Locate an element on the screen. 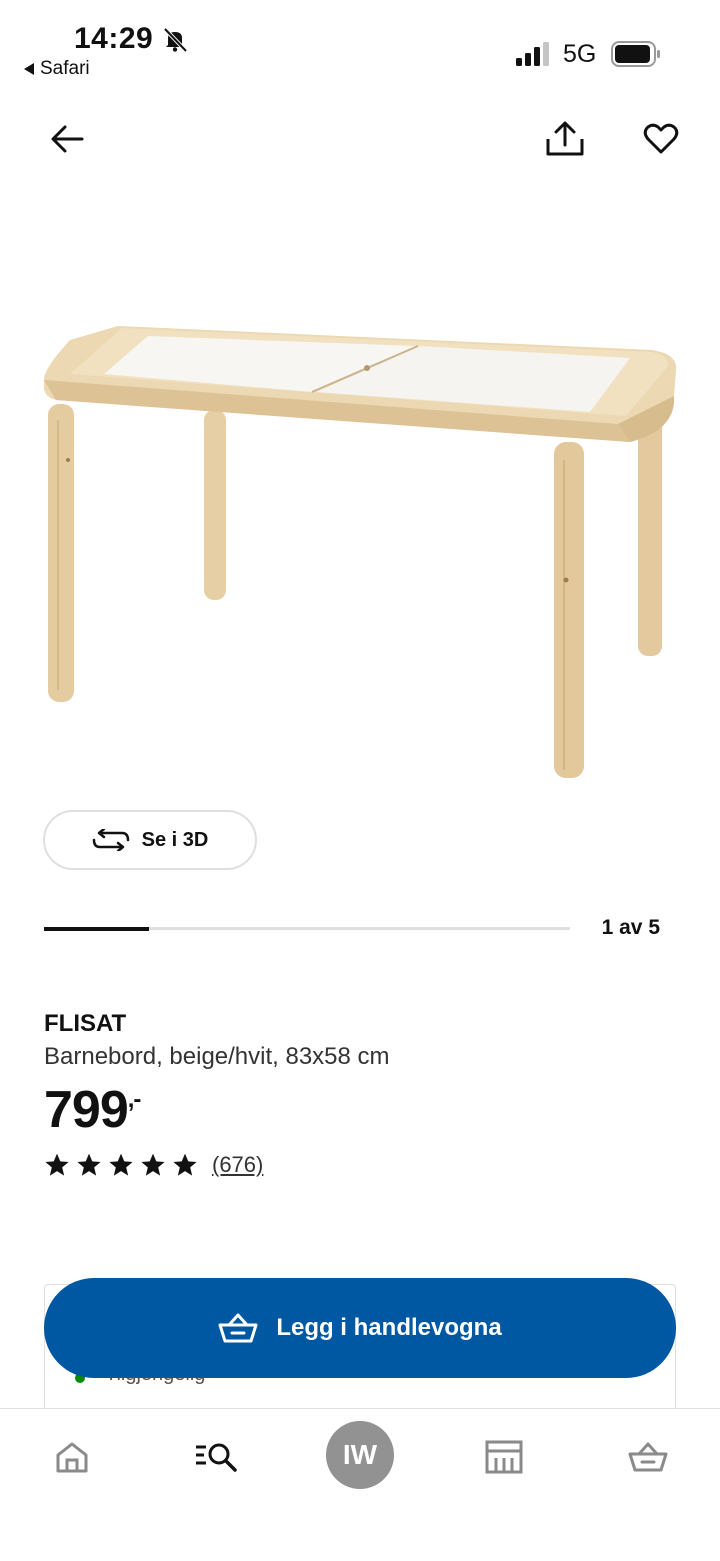  price-value: 799 is located at coordinates (86, 1110).